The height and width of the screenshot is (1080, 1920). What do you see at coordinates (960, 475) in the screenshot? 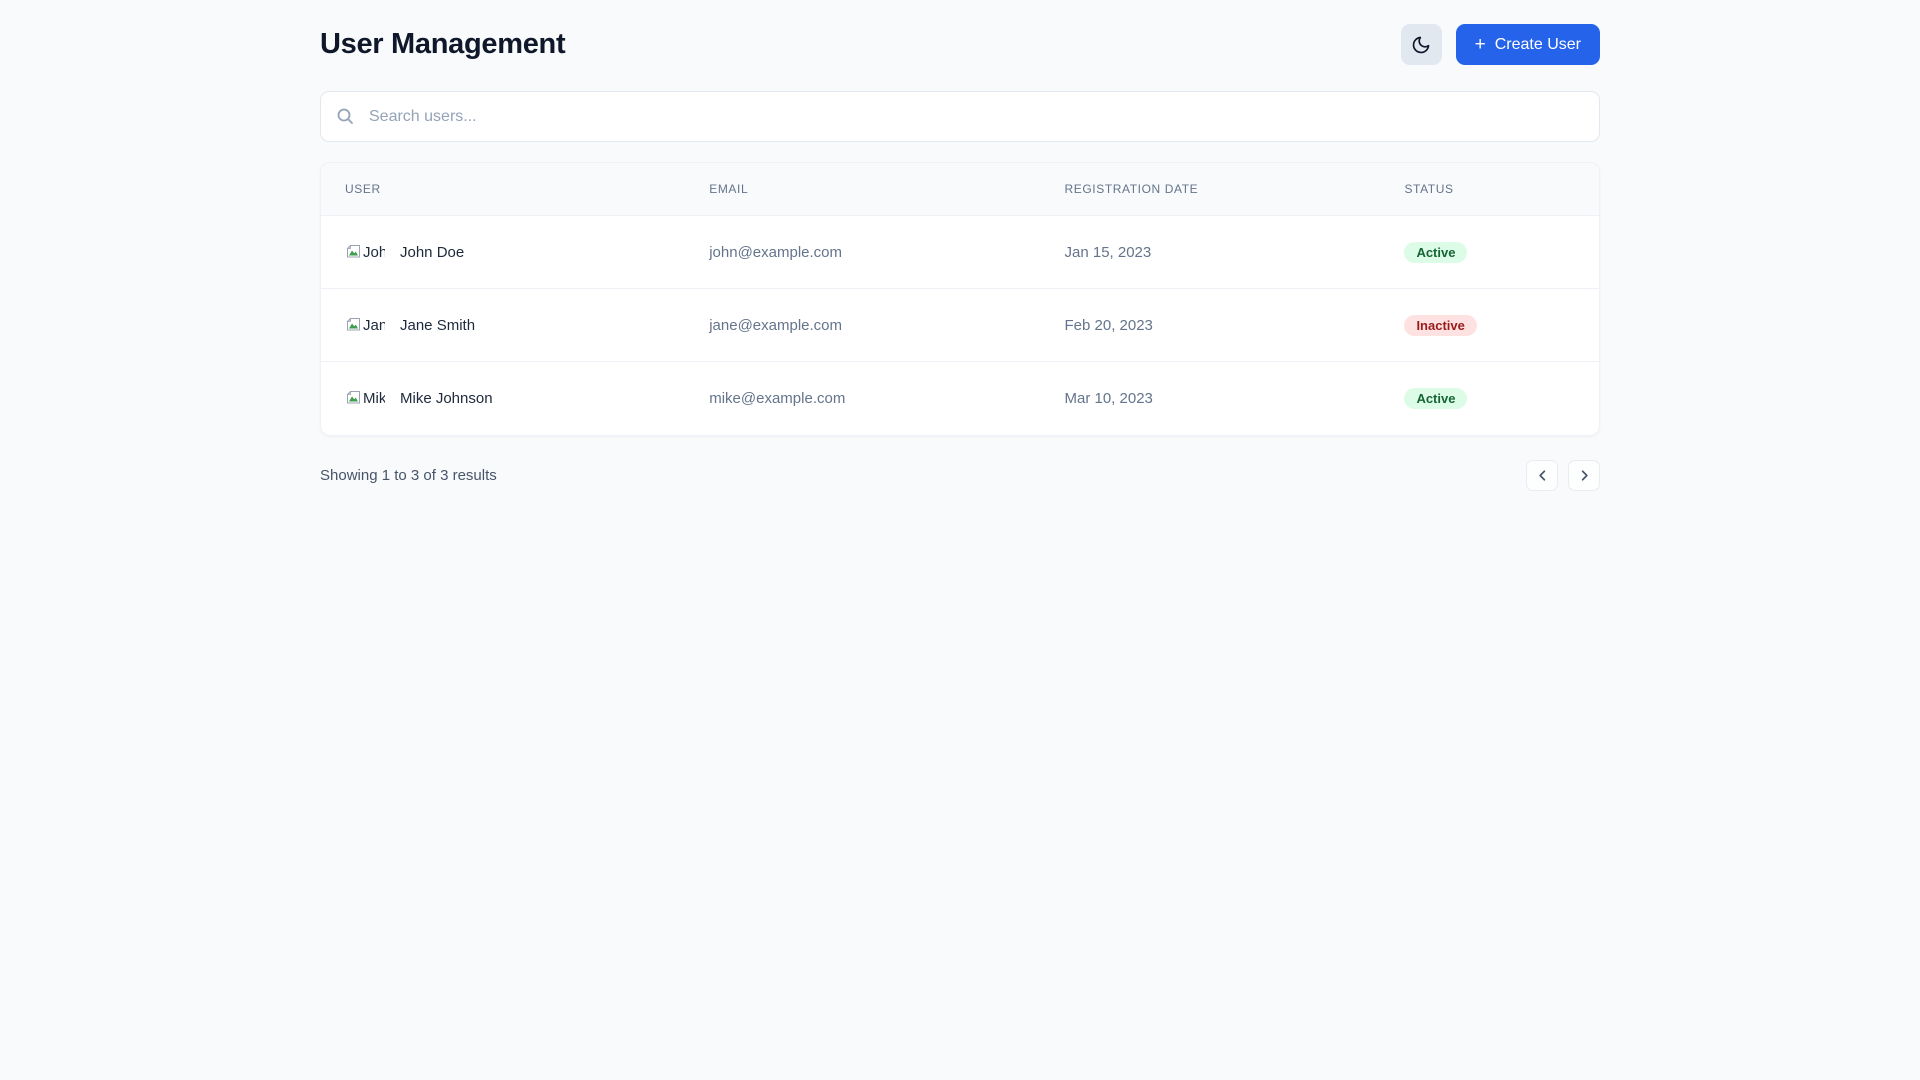
I see `table-footer: Showing 1 to 3 of 3 results` at bounding box center [960, 475].